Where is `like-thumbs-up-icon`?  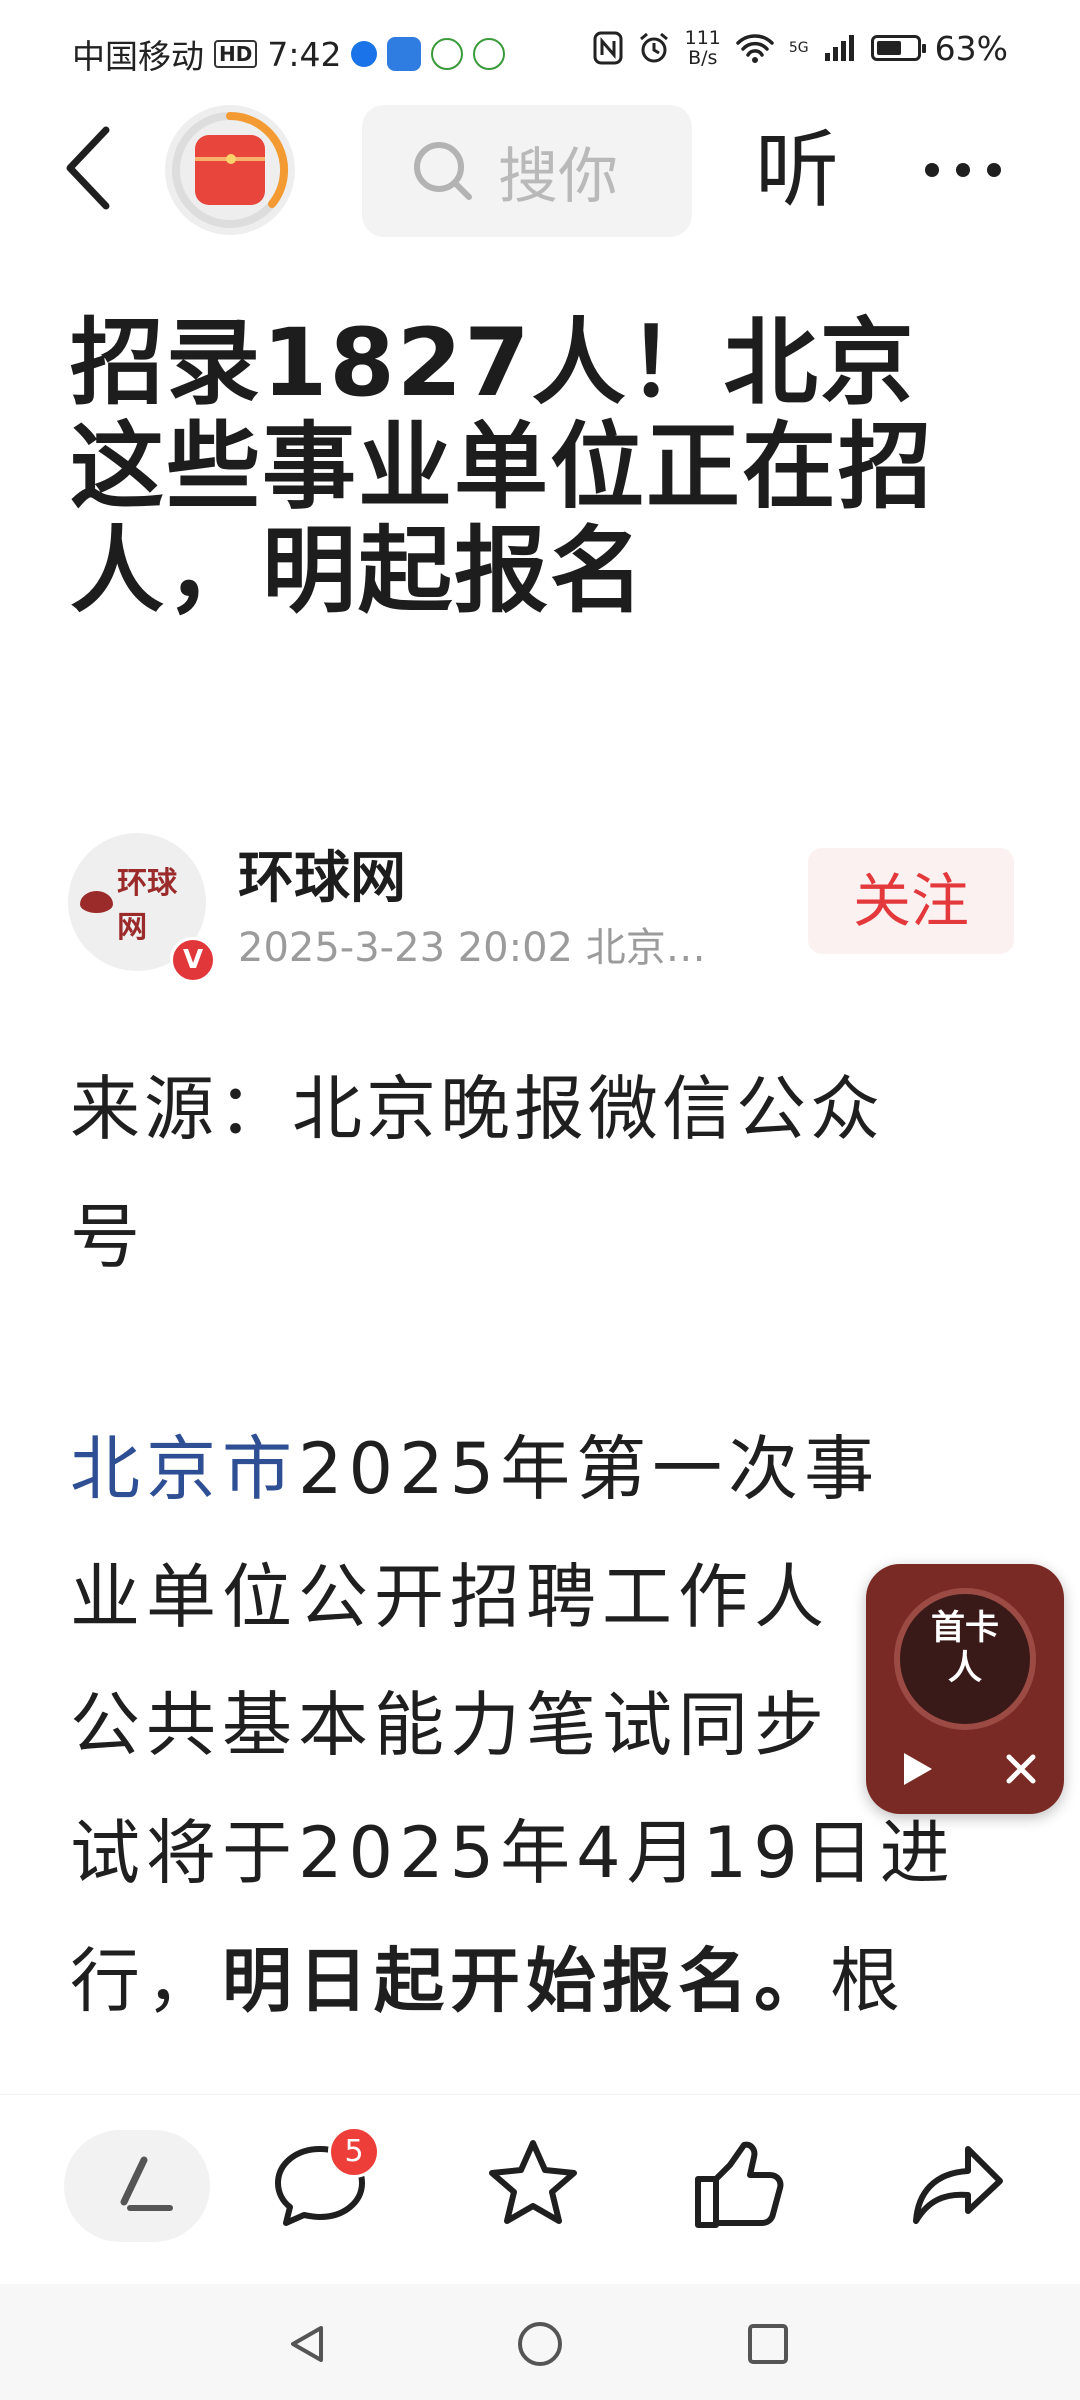
like-thumbs-up-icon is located at coordinates (738, 2185).